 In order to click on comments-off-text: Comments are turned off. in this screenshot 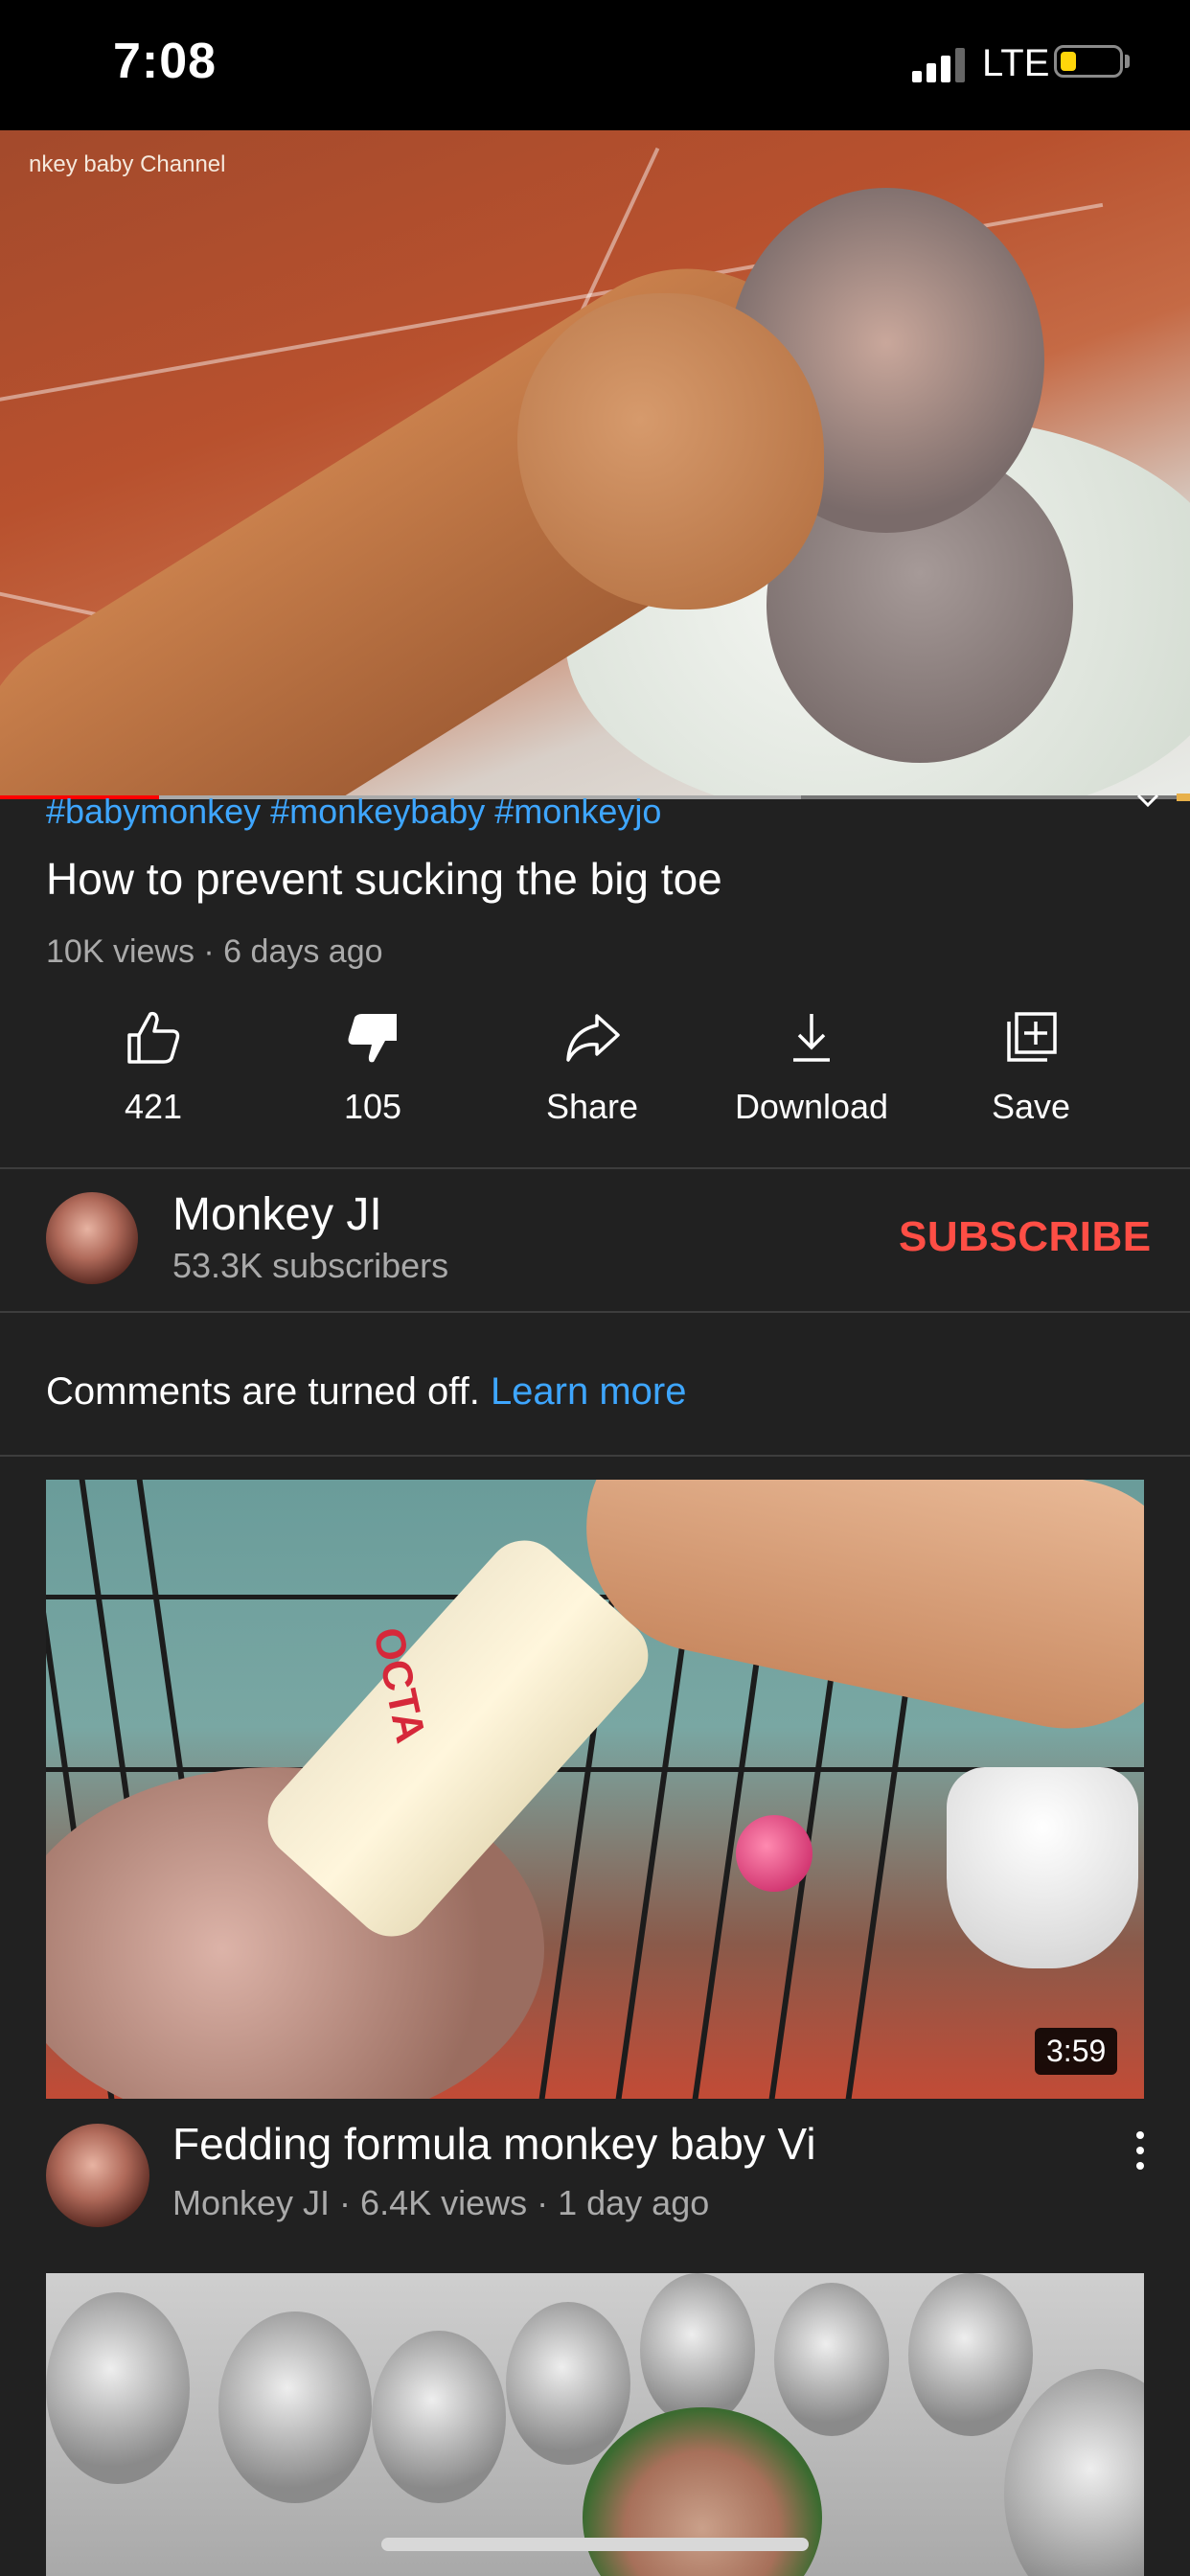, I will do `click(263, 1391)`.